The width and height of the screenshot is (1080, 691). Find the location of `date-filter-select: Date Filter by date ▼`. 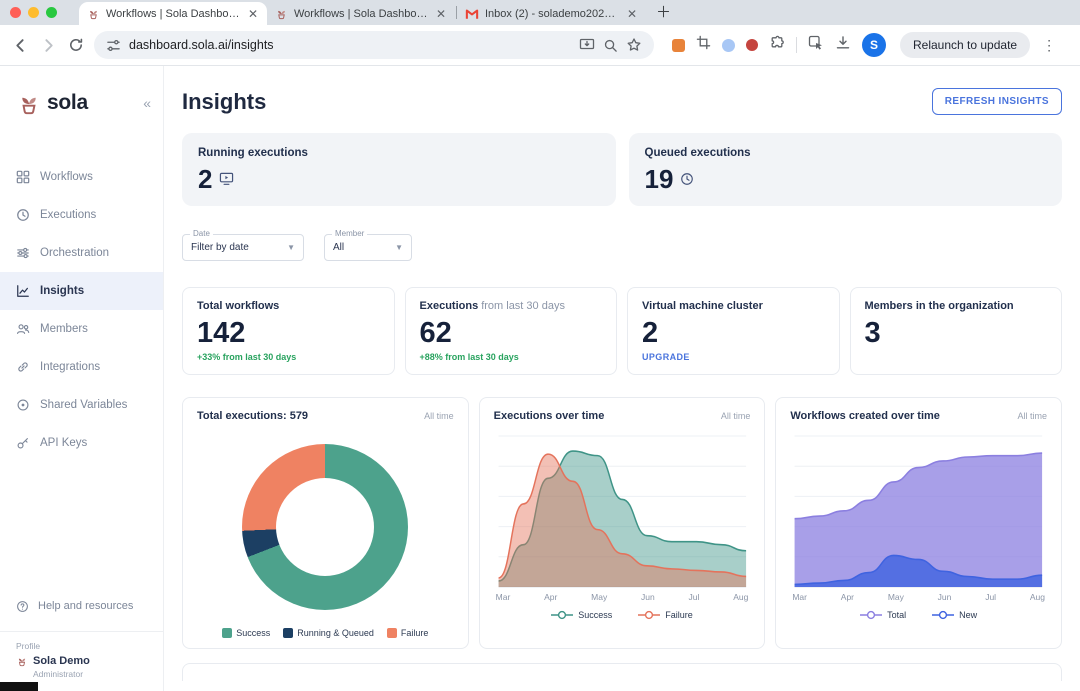

date-filter-select: Date Filter by date ▼ is located at coordinates (243, 245).